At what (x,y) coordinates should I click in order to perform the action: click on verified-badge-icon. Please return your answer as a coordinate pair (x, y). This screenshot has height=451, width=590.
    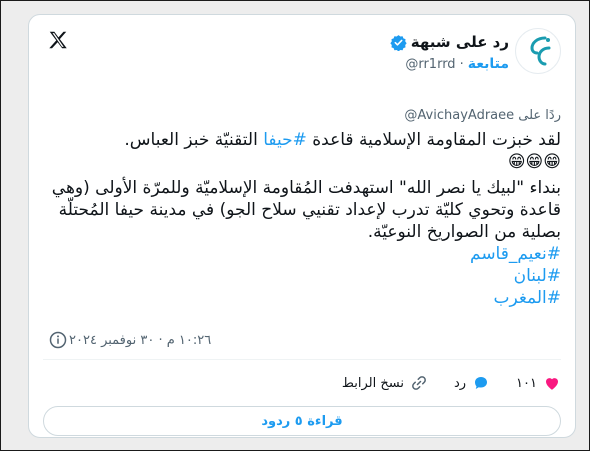
    Looking at the image, I should click on (398, 42).